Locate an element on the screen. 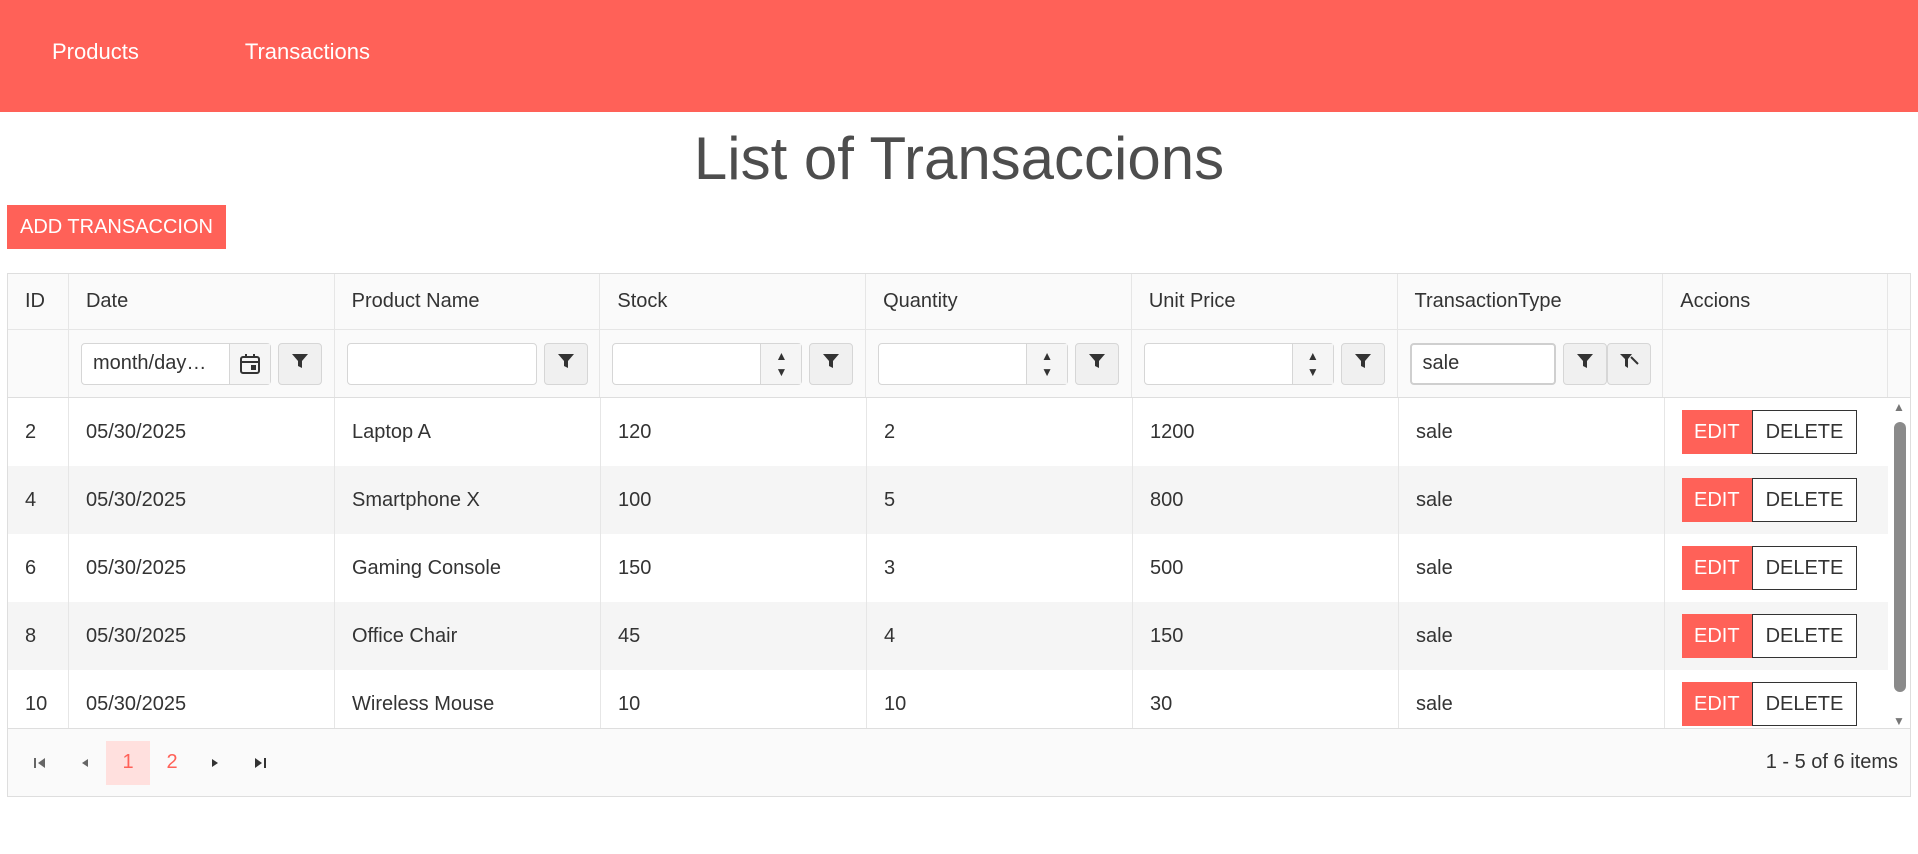 The image size is (1918, 854). transaction-type-filter-input: sale is located at coordinates (1482, 363).